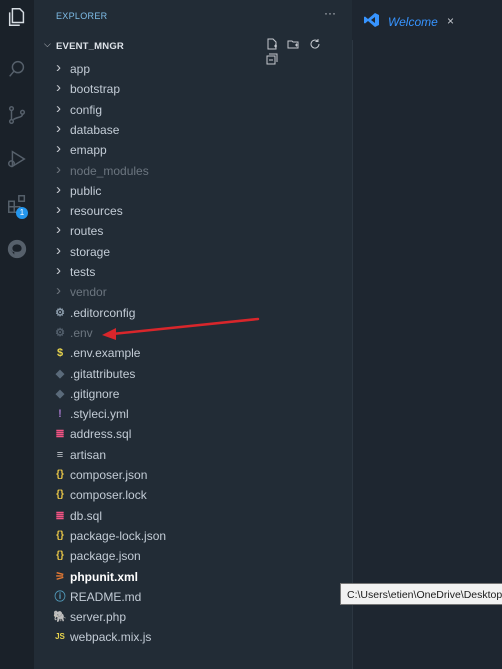 The image size is (502, 669). What do you see at coordinates (193, 110) in the screenshot?
I see `tree-folder: › config` at bounding box center [193, 110].